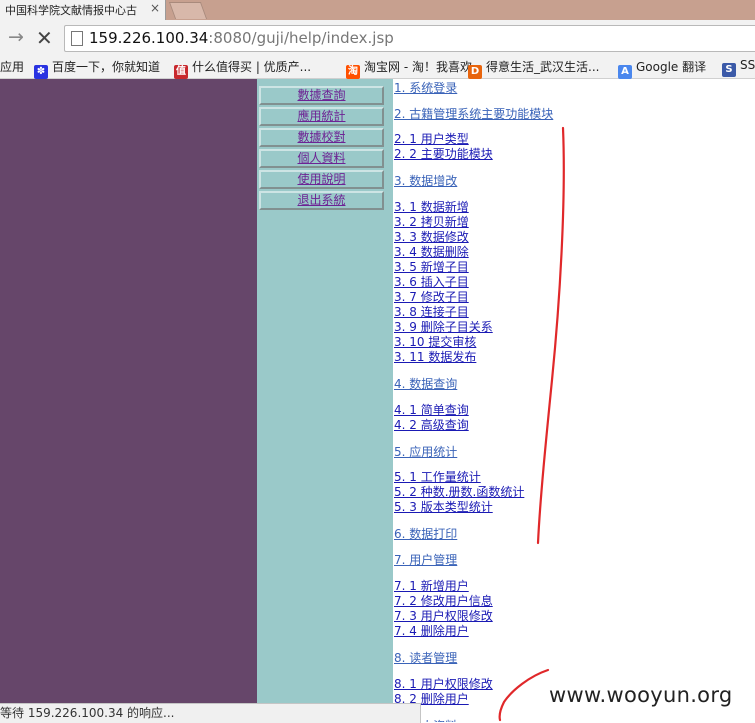 Image resolution: width=755 pixels, height=723 pixels. I want to click on help-subsection-link: 4. 2 高级查询, so click(431, 424).